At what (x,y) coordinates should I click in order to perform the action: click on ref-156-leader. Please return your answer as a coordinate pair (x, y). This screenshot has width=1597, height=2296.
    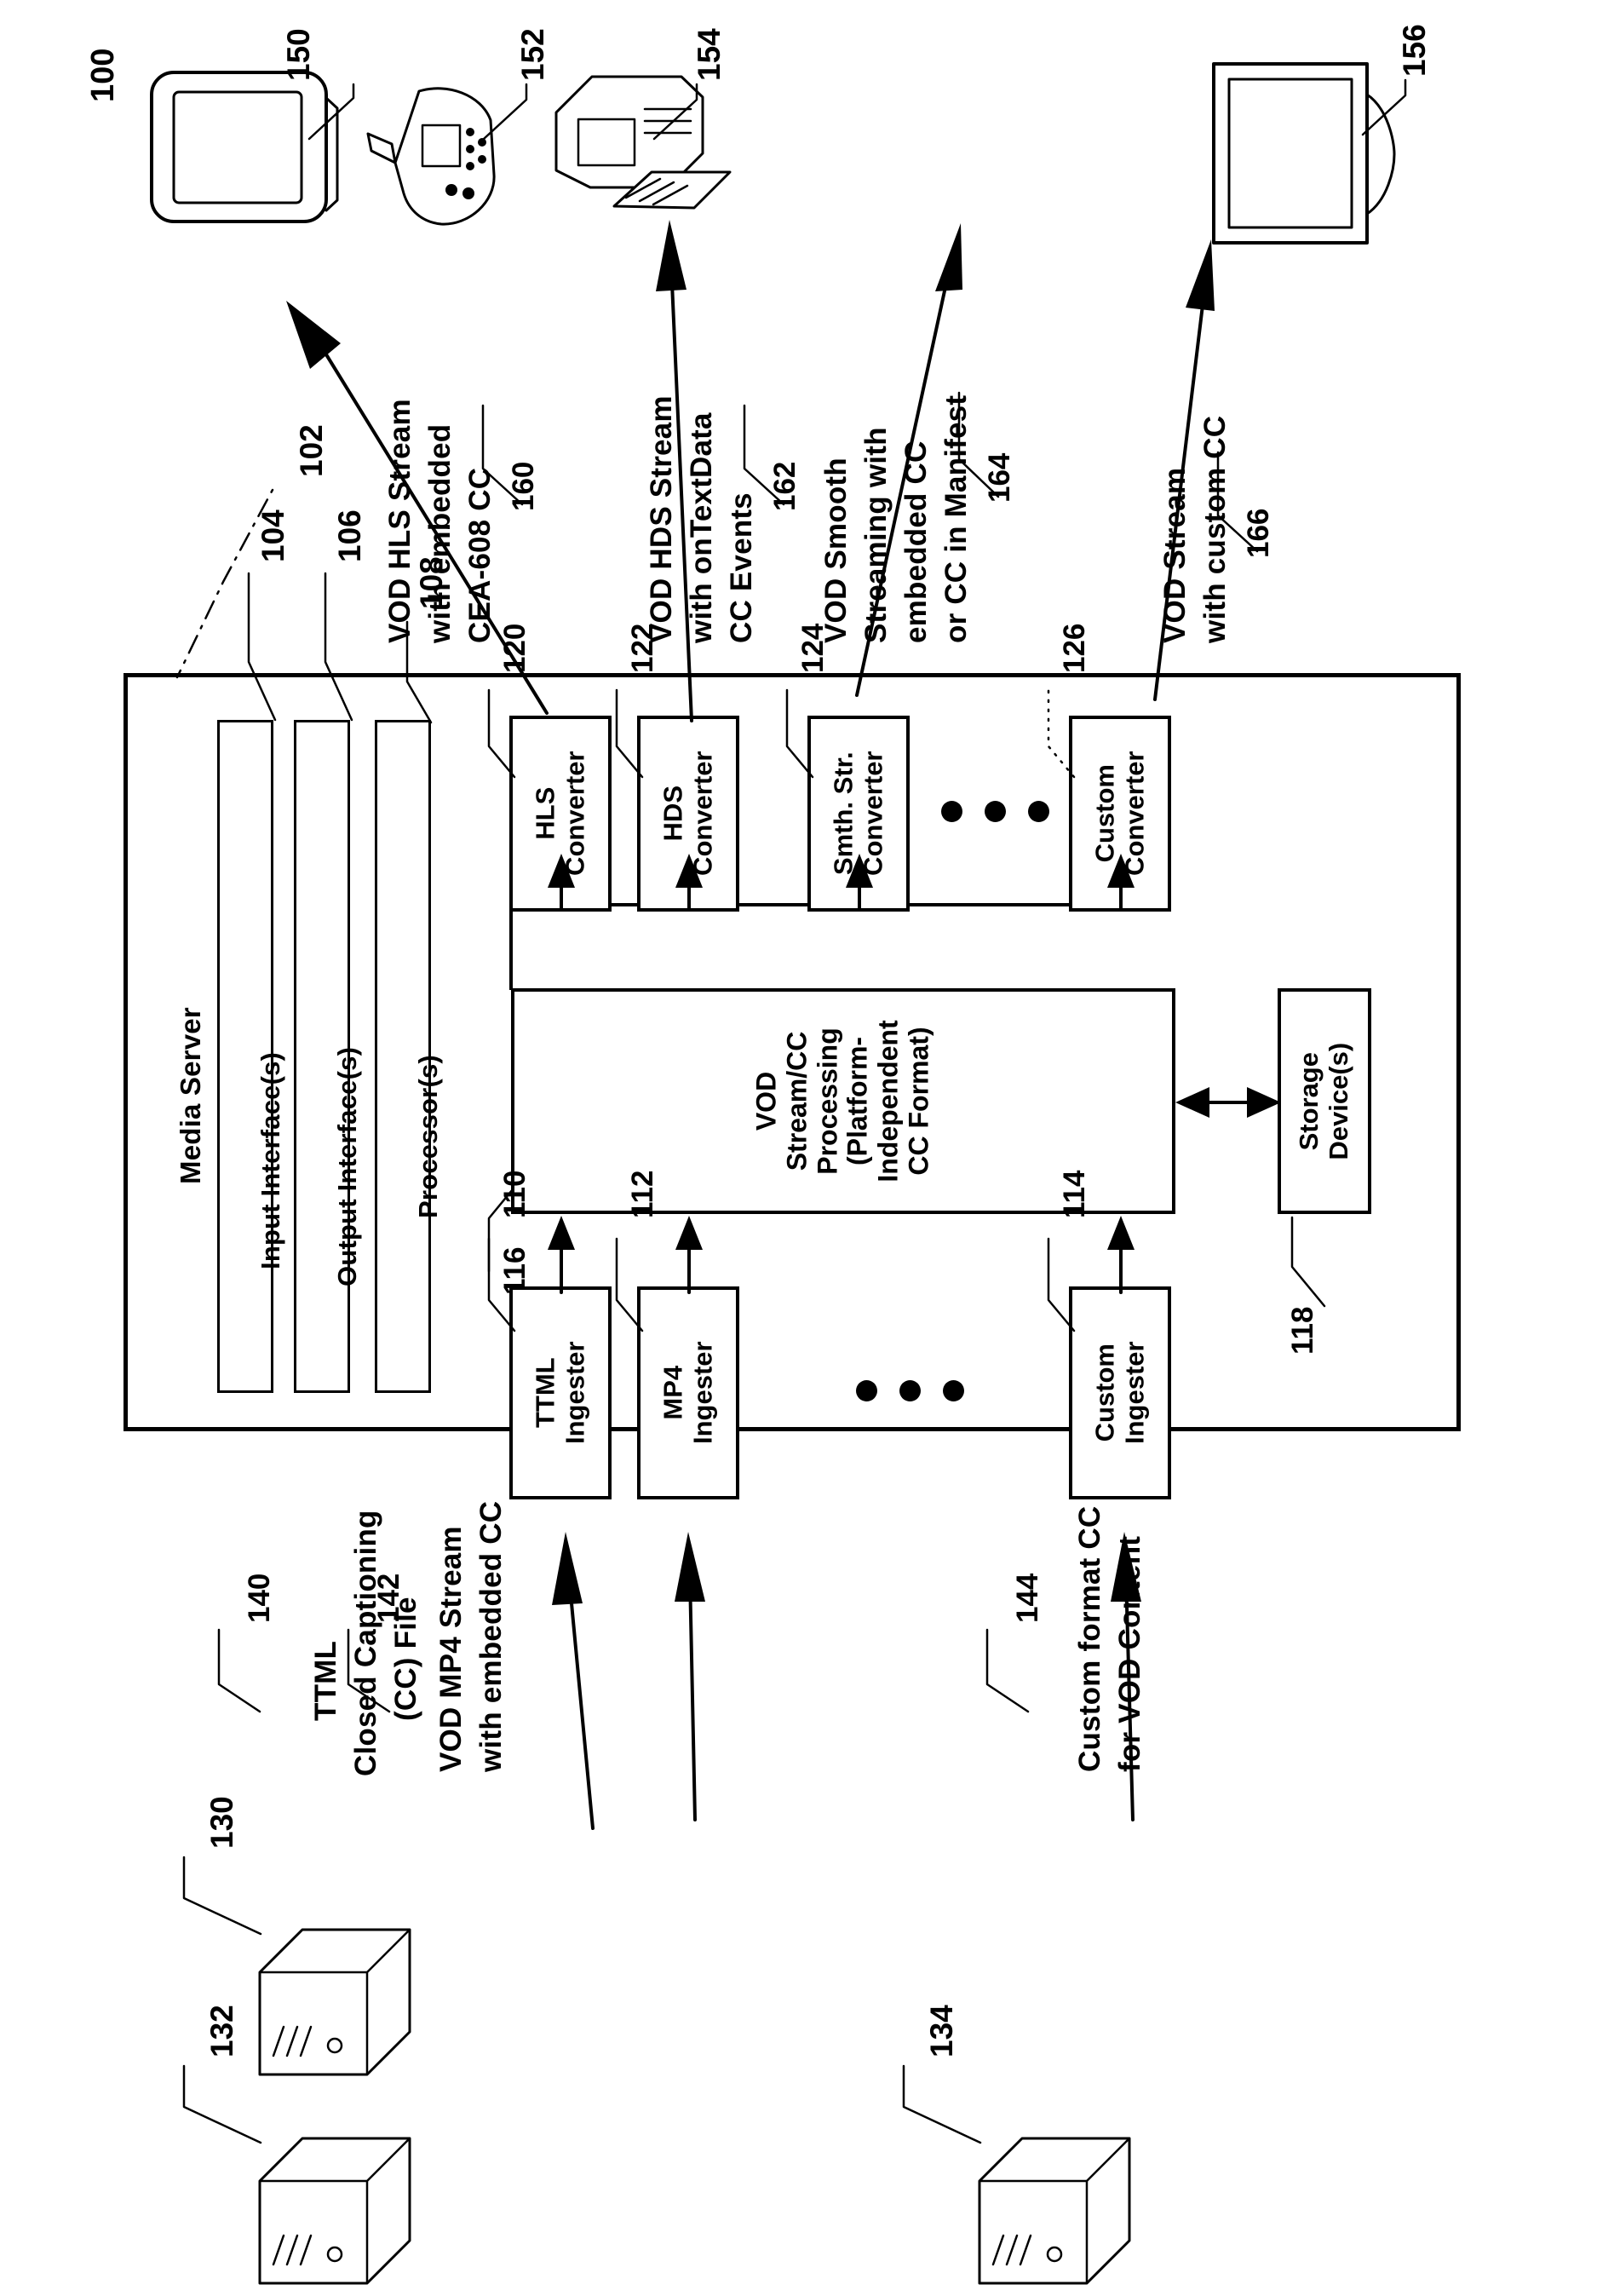
    Looking at the image, I should click on (1384, 107).